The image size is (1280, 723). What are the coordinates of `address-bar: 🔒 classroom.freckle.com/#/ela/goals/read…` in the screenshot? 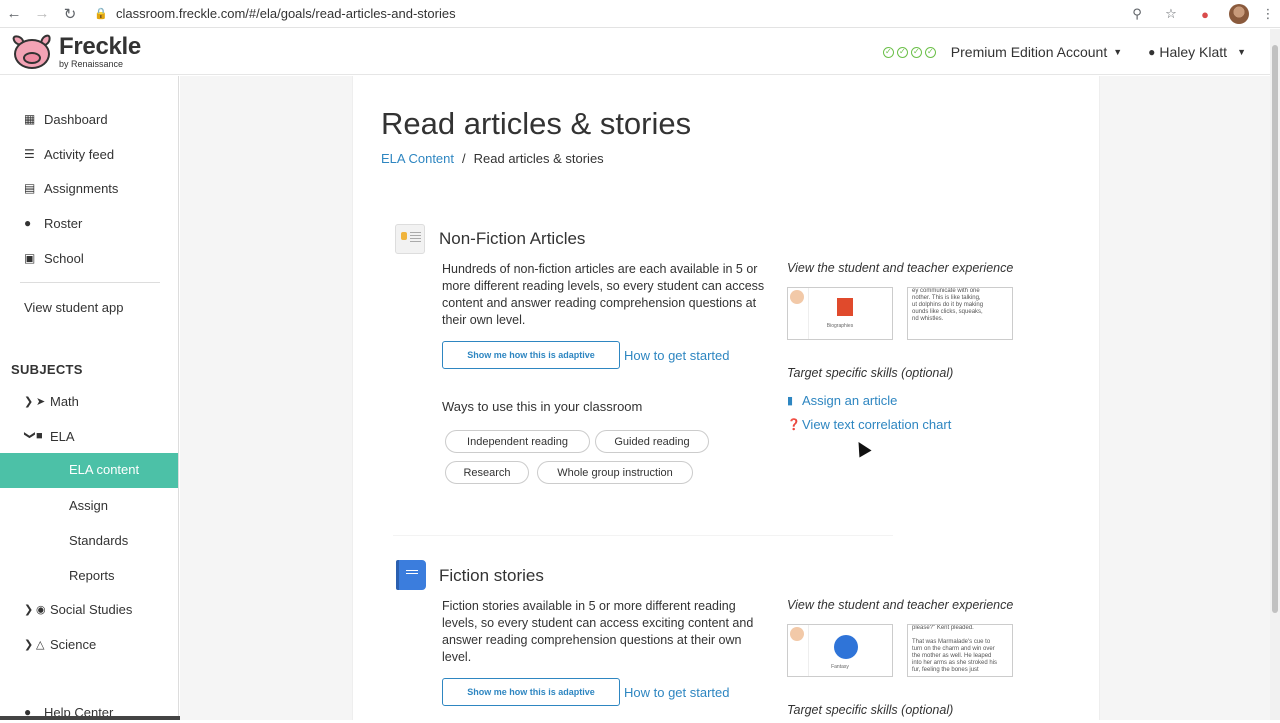 It's located at (275, 13).